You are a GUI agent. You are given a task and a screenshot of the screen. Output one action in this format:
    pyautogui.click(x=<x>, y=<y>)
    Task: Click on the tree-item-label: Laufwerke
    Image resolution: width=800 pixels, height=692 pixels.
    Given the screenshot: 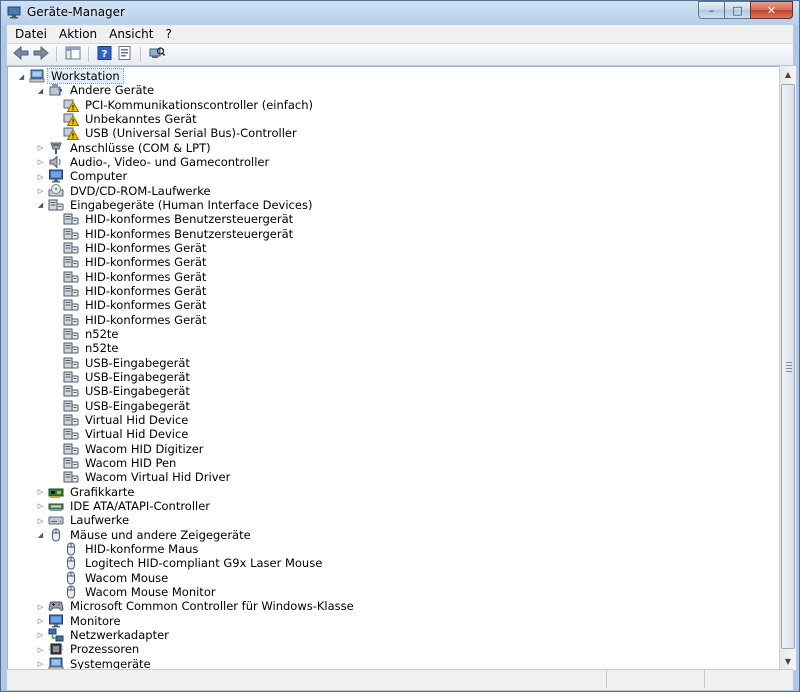 What is the action you would take?
    pyautogui.click(x=100, y=520)
    